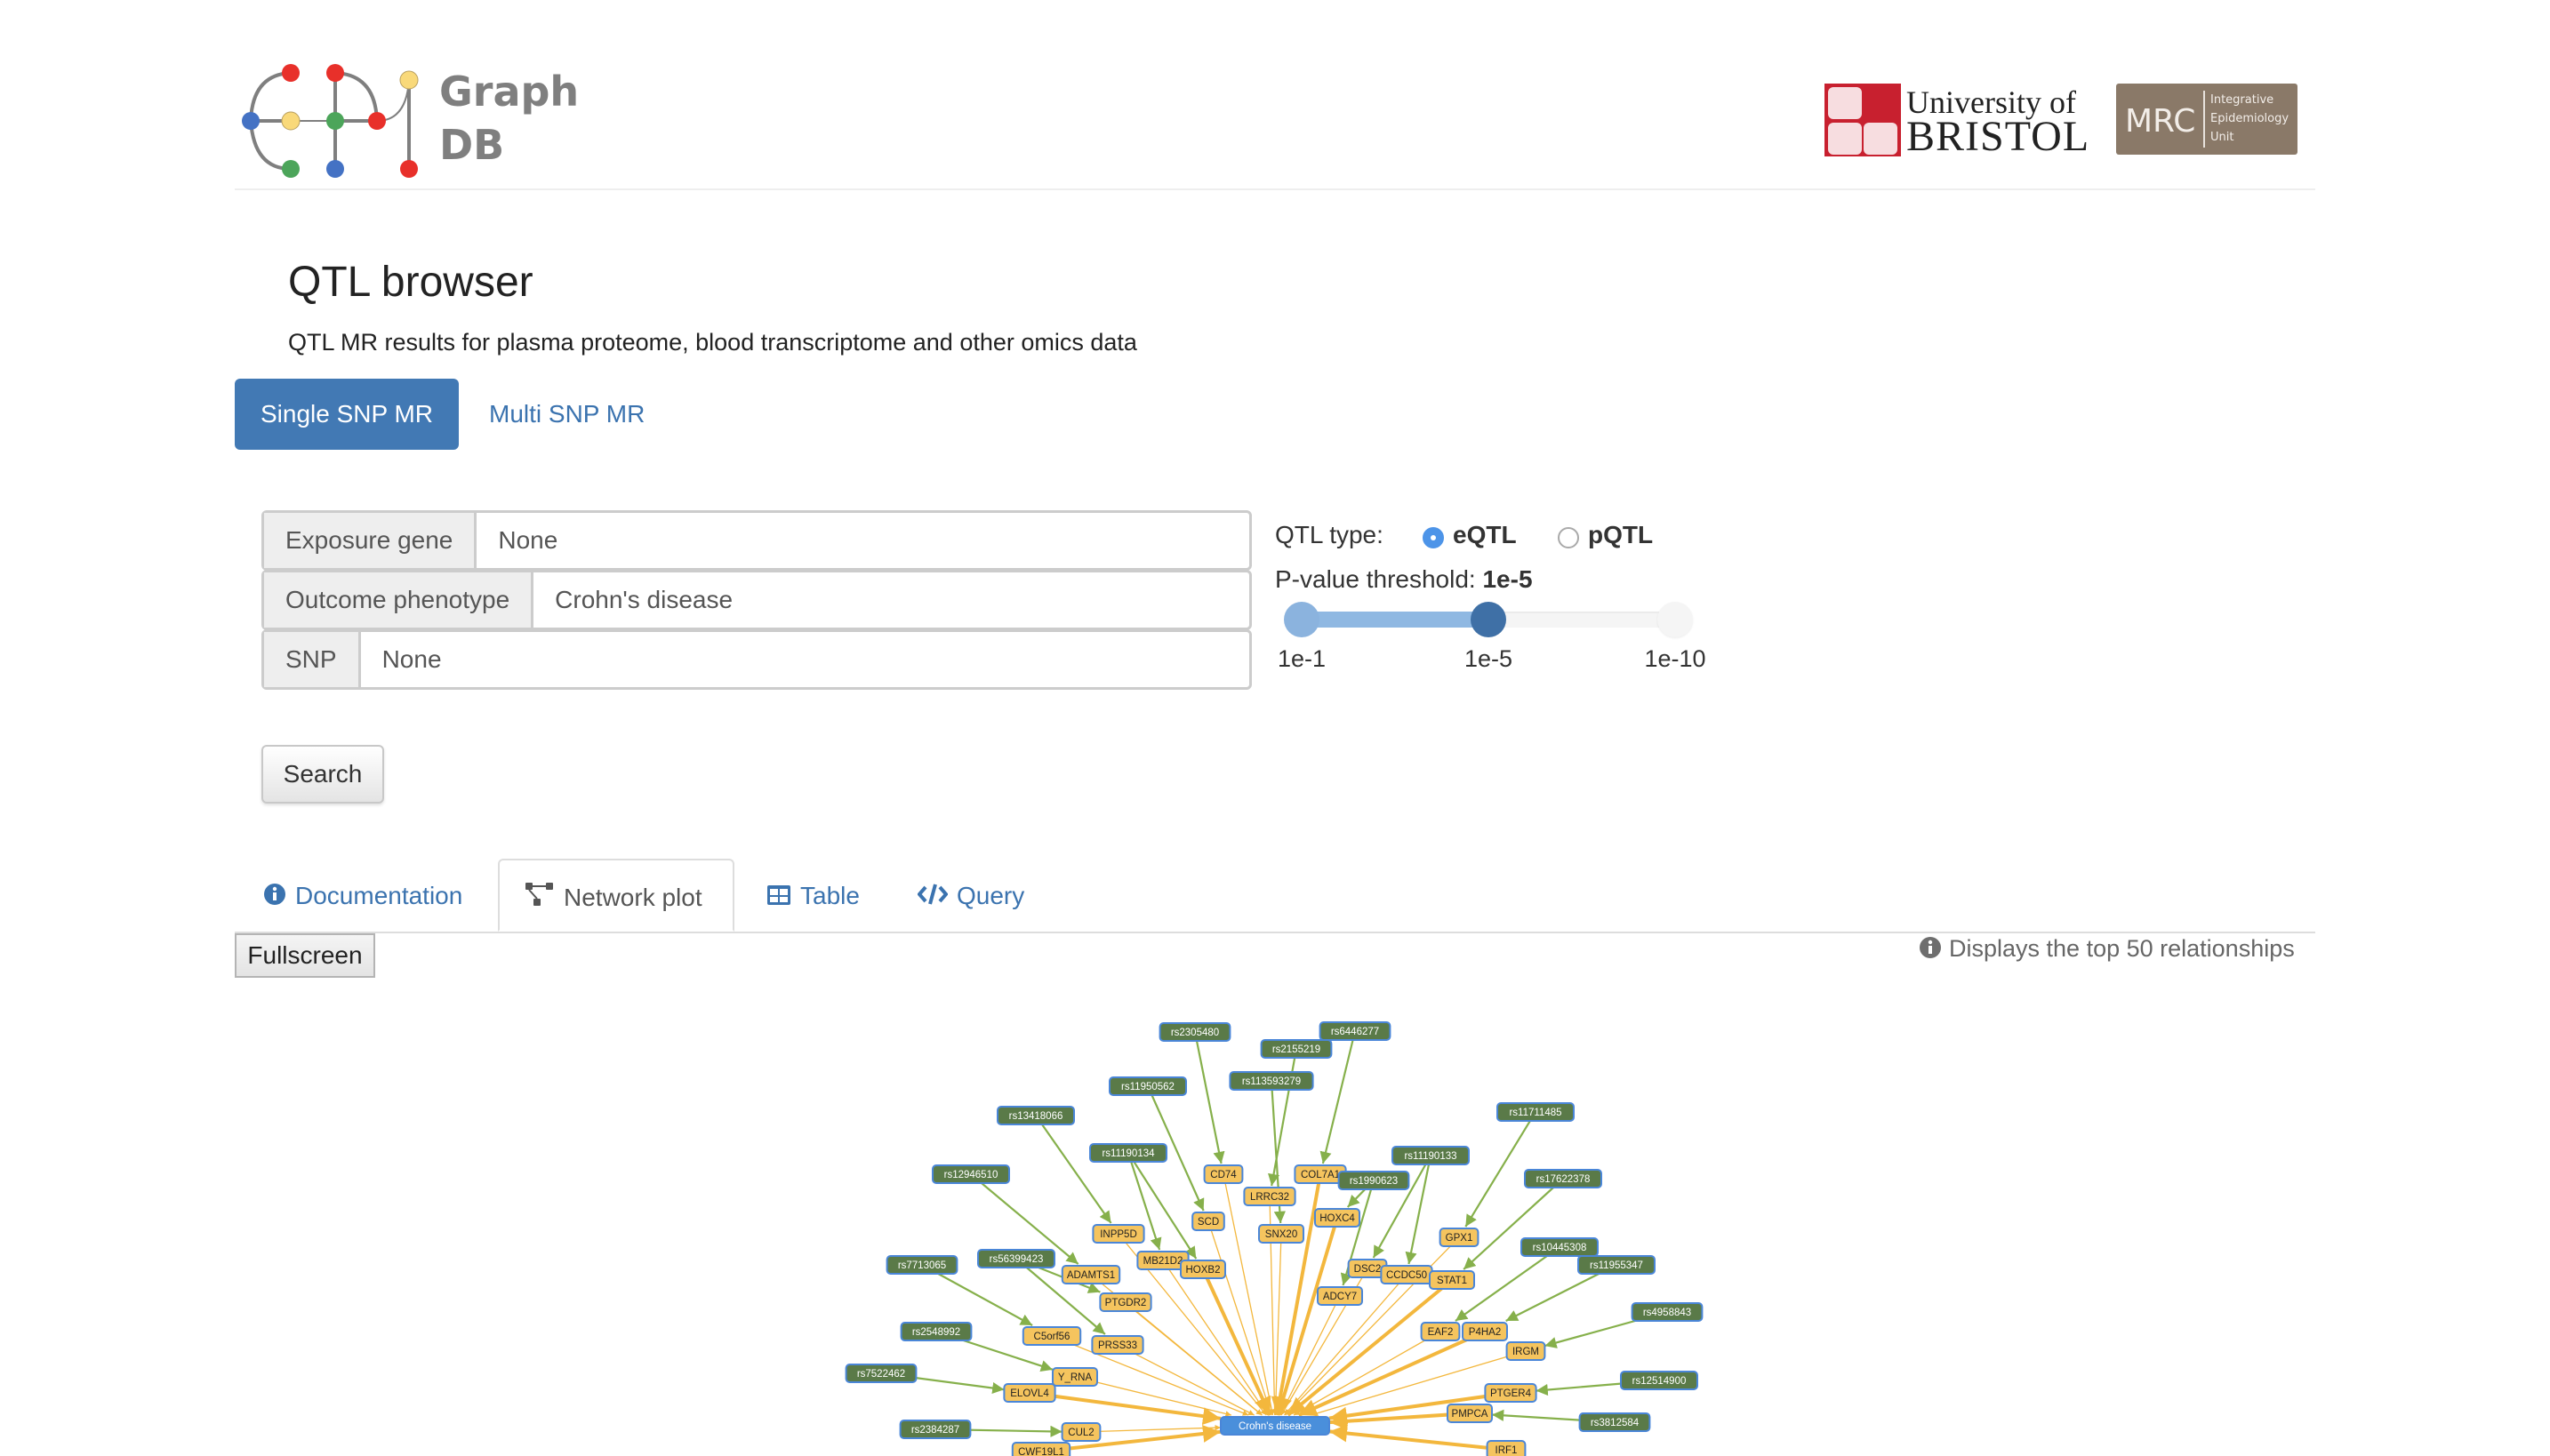  I want to click on snp-label: SNP, so click(312, 659).